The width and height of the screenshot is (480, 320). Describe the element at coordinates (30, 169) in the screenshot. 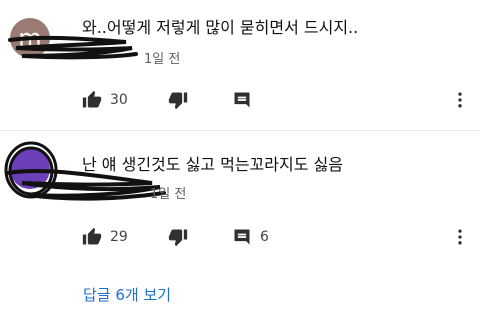

I see `avatar` at that location.